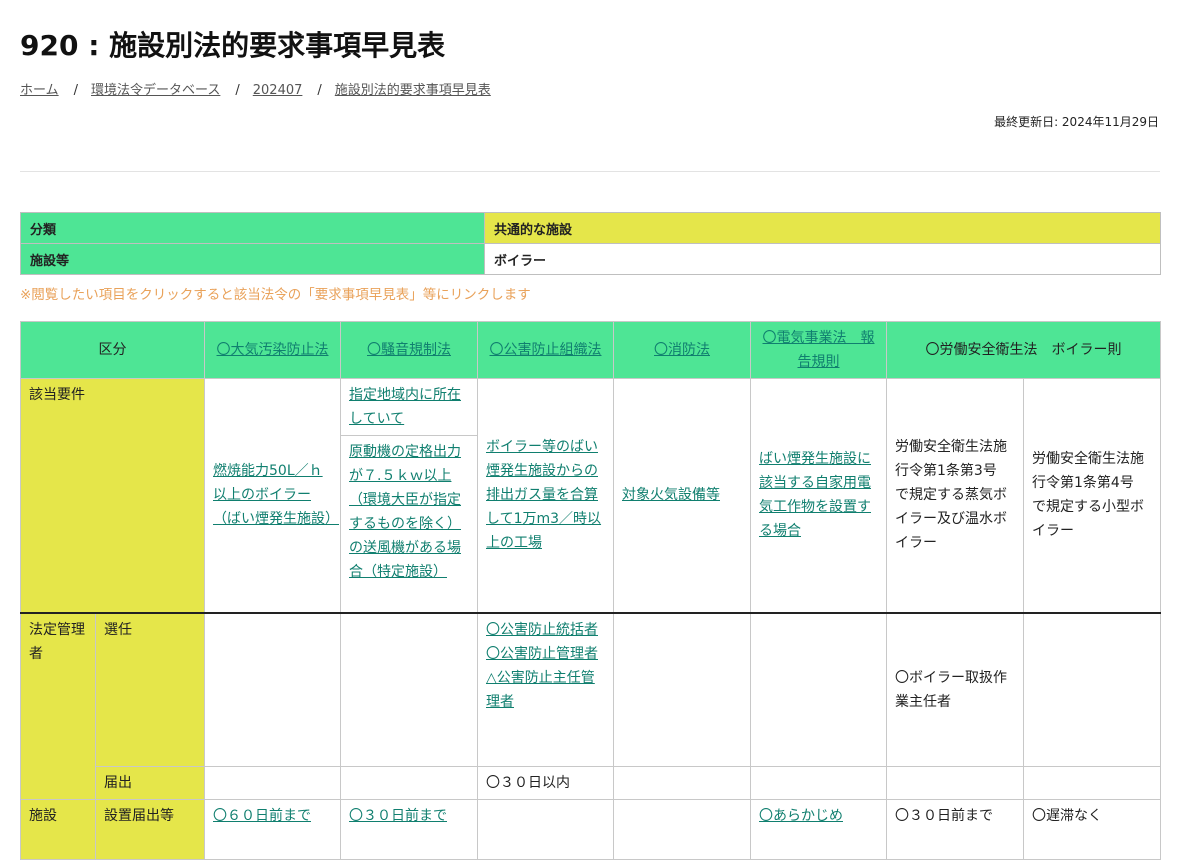  I want to click on electric-law-link: 〇電気事業法 報告規則, so click(819, 350).